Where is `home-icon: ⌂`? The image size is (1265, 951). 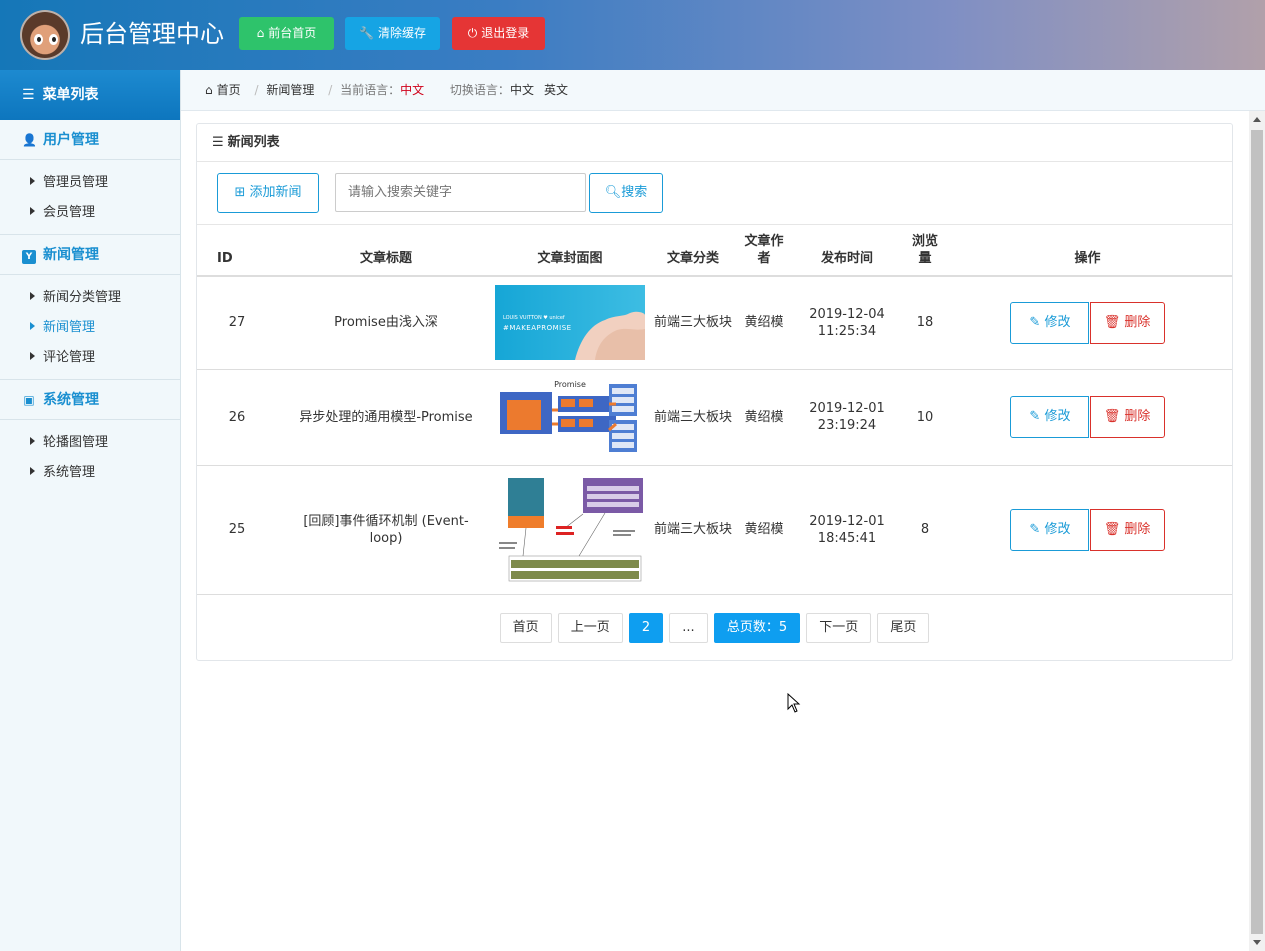 home-icon: ⌂ is located at coordinates (209, 90).